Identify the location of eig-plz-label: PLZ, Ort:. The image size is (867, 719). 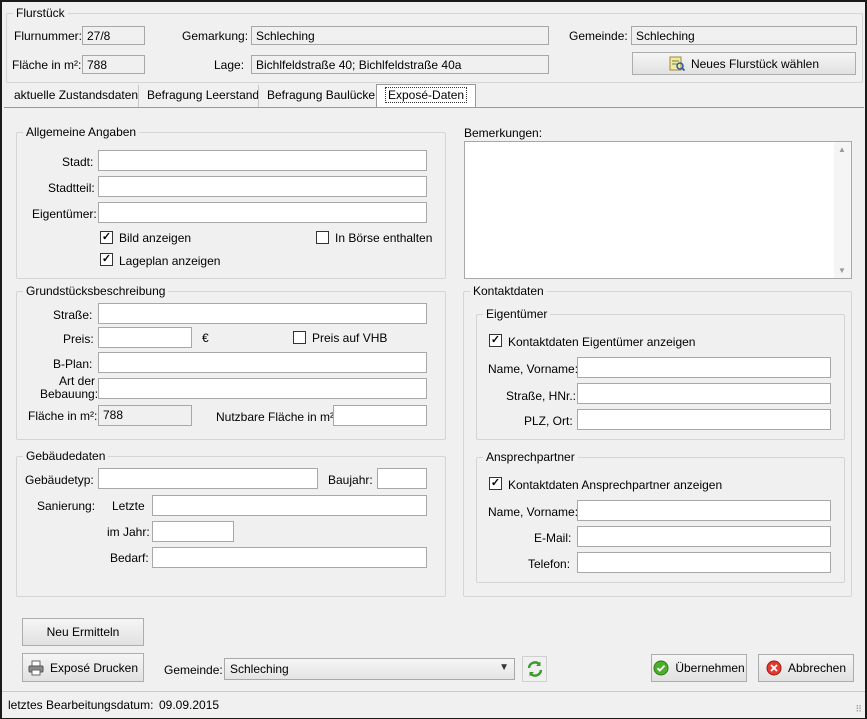
(548, 421).